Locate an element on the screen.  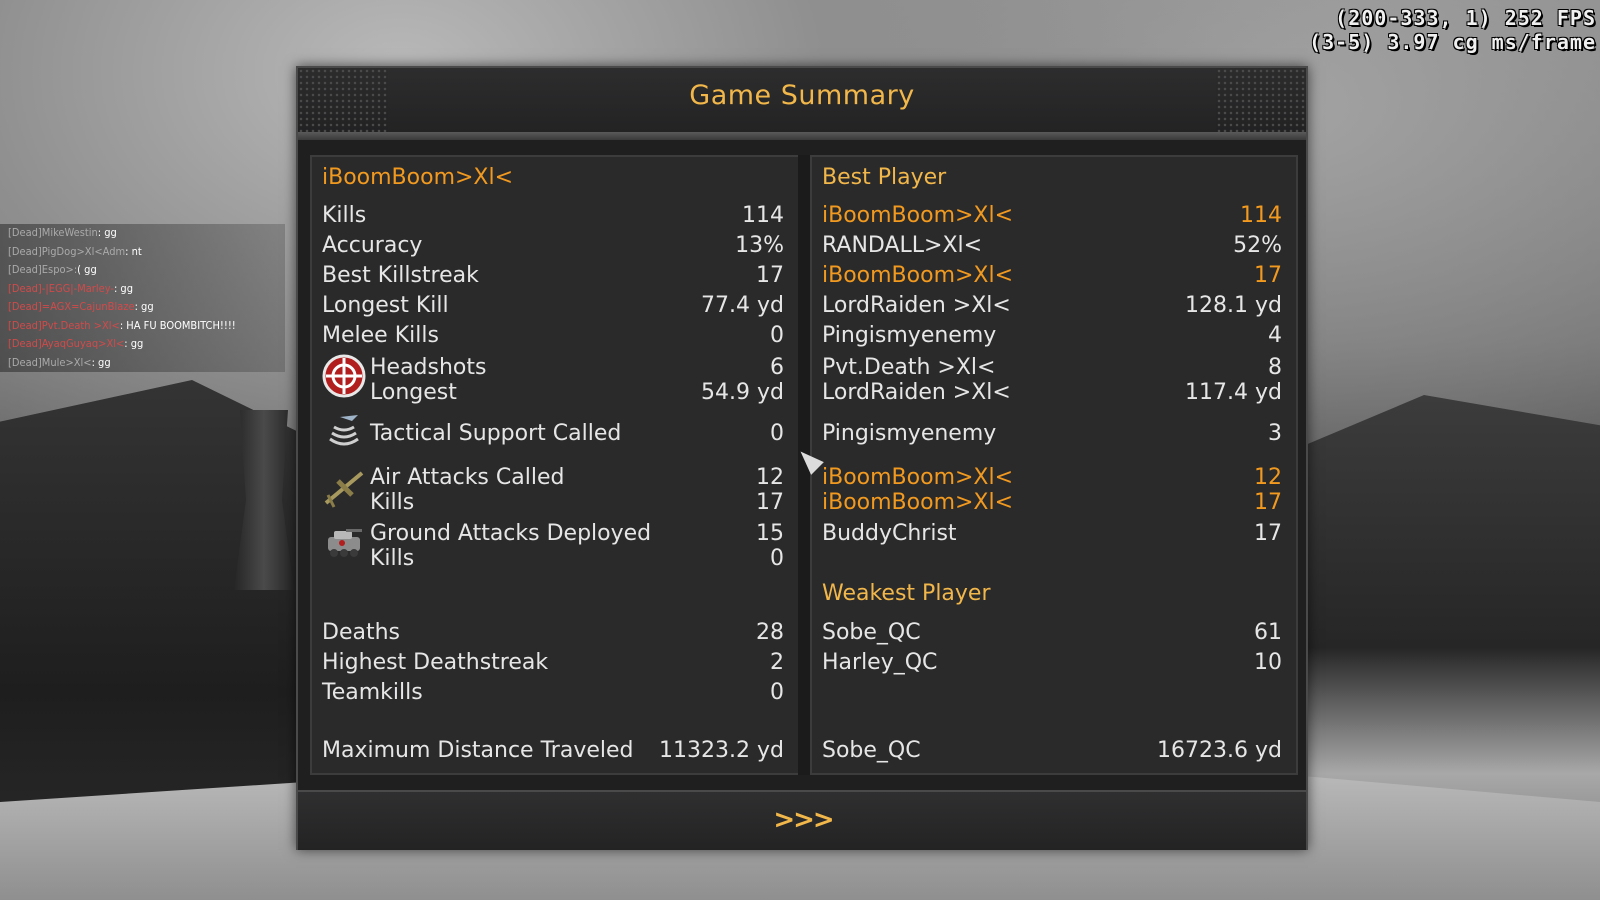
stat-highest-deathstreak: Highest Deathstreak 2 is located at coordinates (553, 662).